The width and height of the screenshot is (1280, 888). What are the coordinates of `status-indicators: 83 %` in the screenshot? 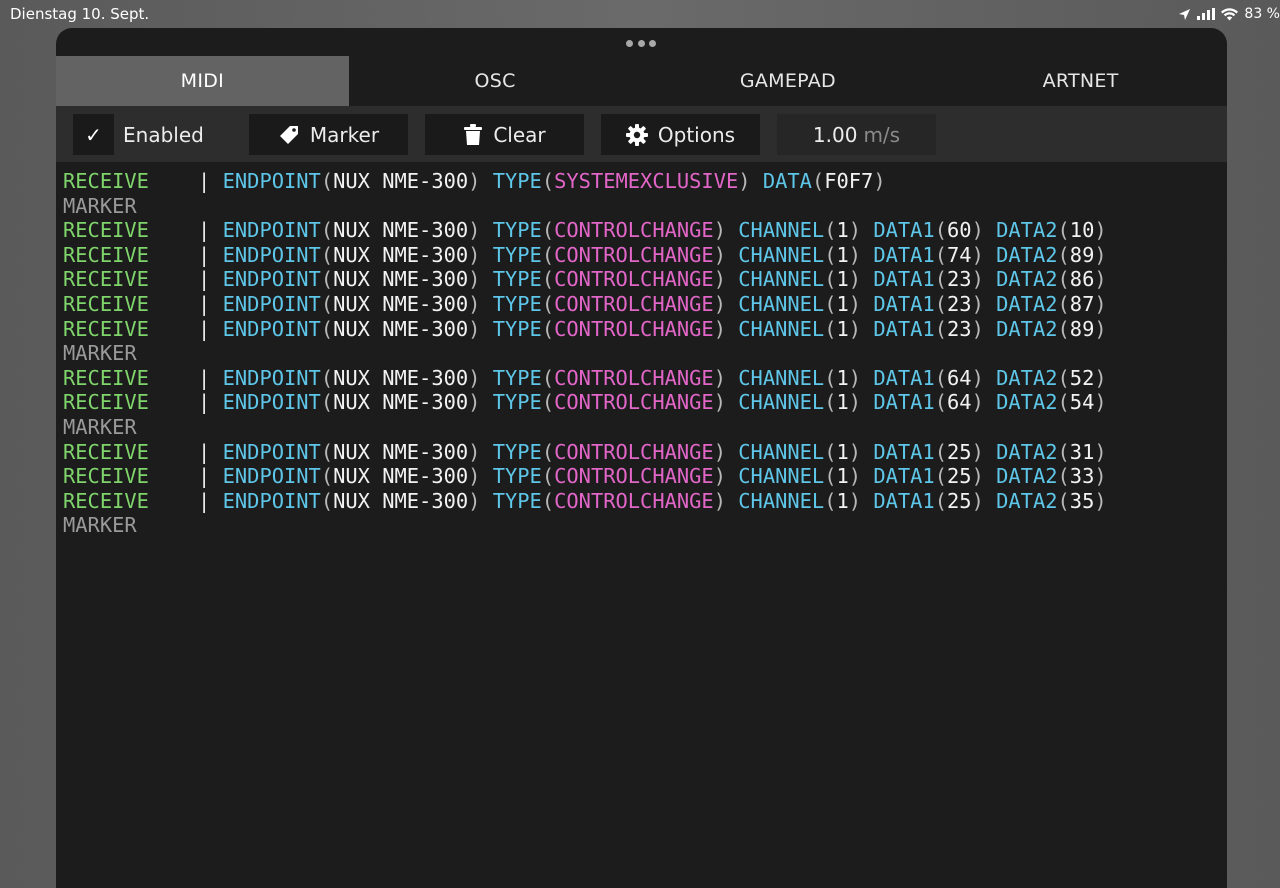 It's located at (1229, 14).